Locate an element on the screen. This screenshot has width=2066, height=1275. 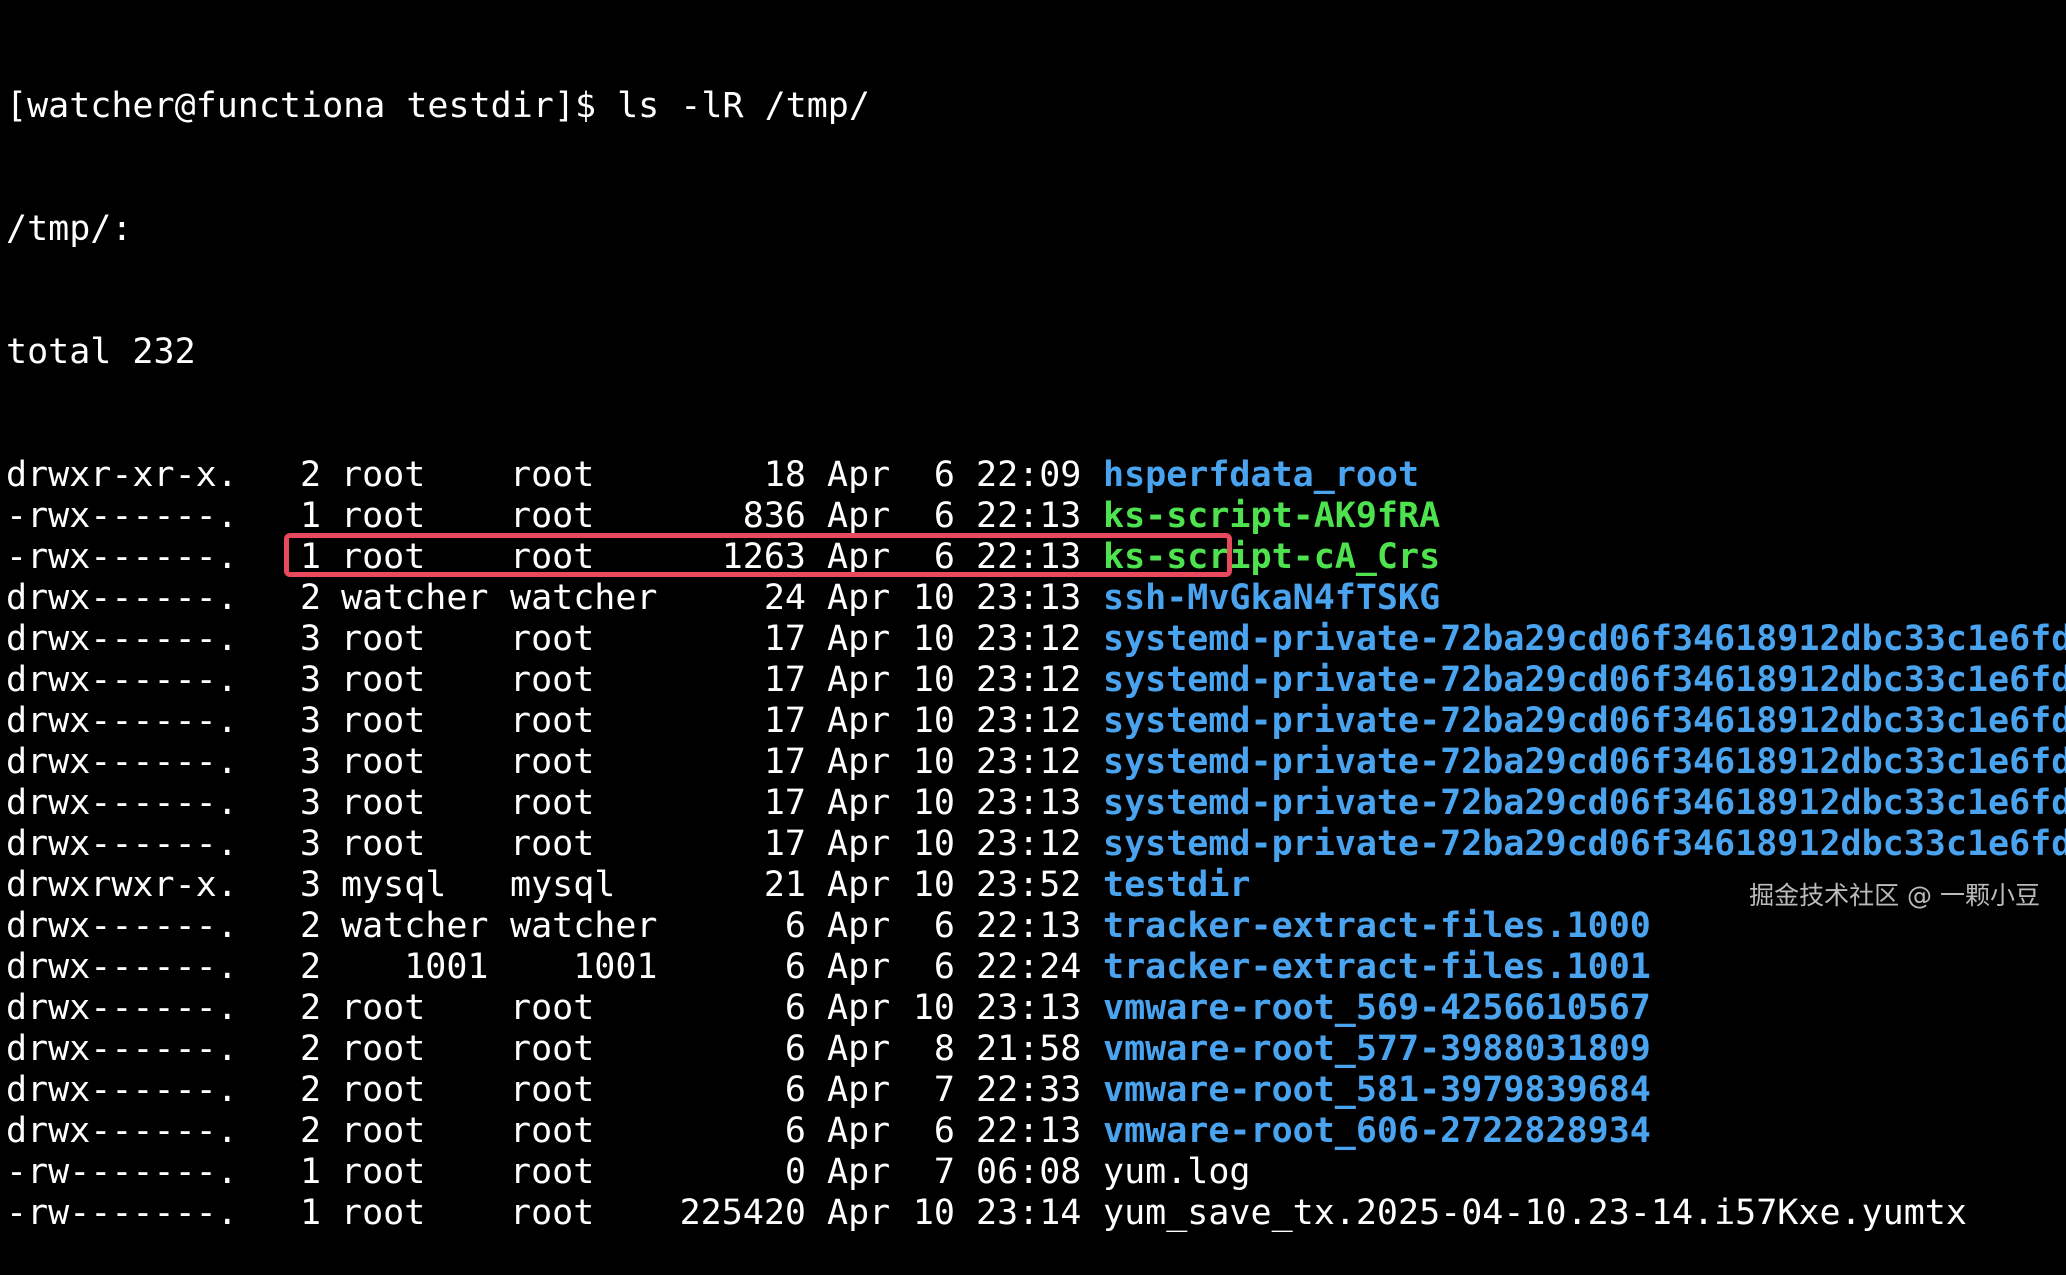
time: 21:58 is located at coordinates (1029, 1049).